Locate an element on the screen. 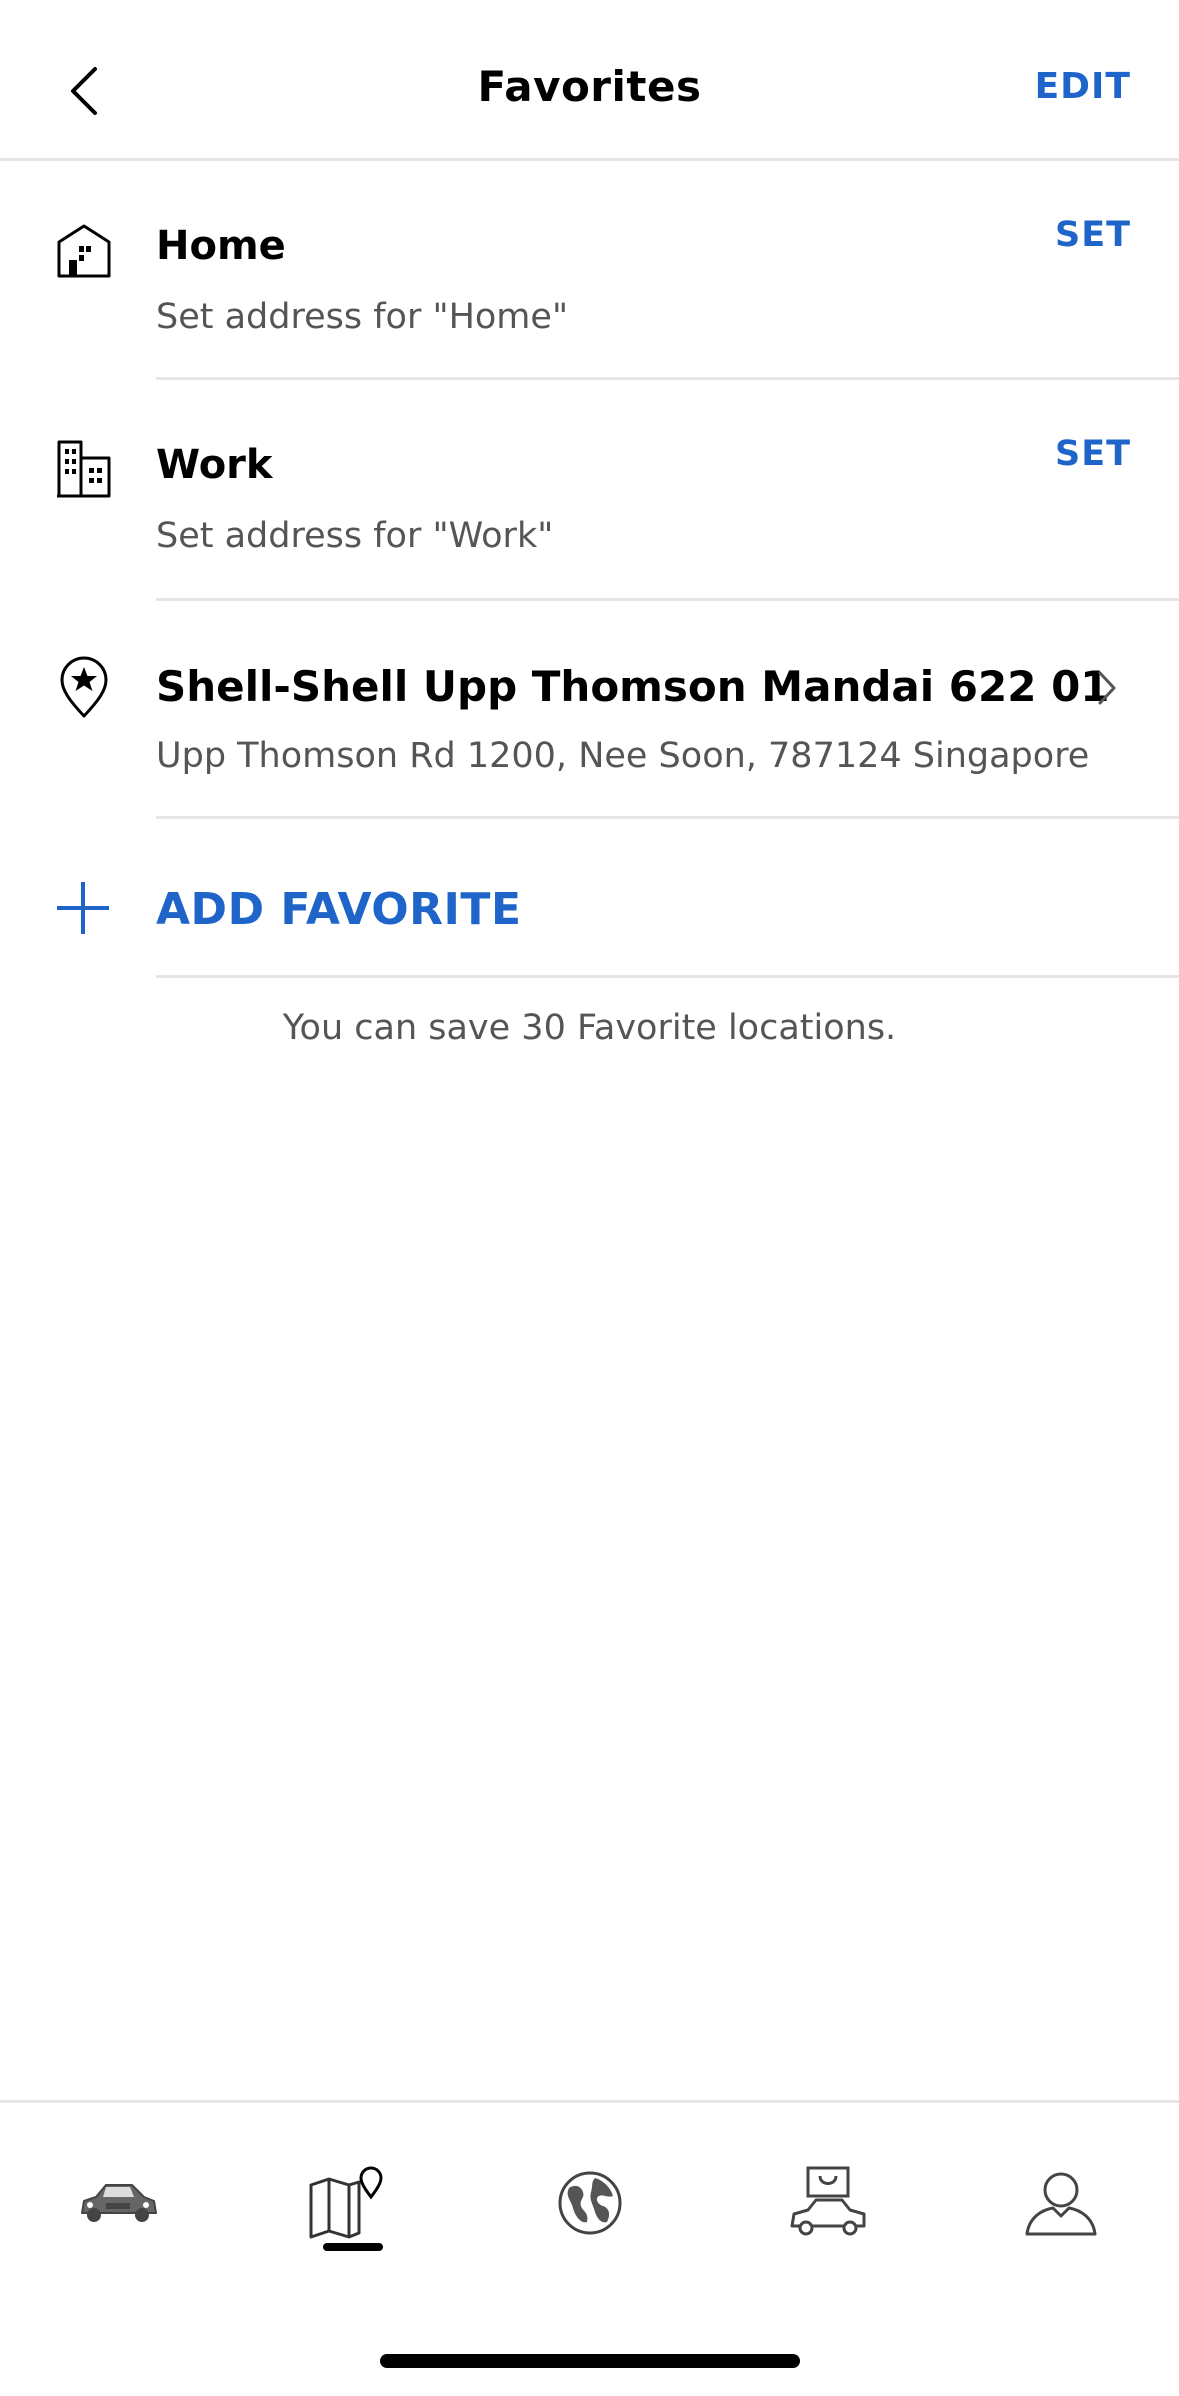 The height and width of the screenshot is (2396, 1179). favorite-name: Home is located at coordinates (221, 246).